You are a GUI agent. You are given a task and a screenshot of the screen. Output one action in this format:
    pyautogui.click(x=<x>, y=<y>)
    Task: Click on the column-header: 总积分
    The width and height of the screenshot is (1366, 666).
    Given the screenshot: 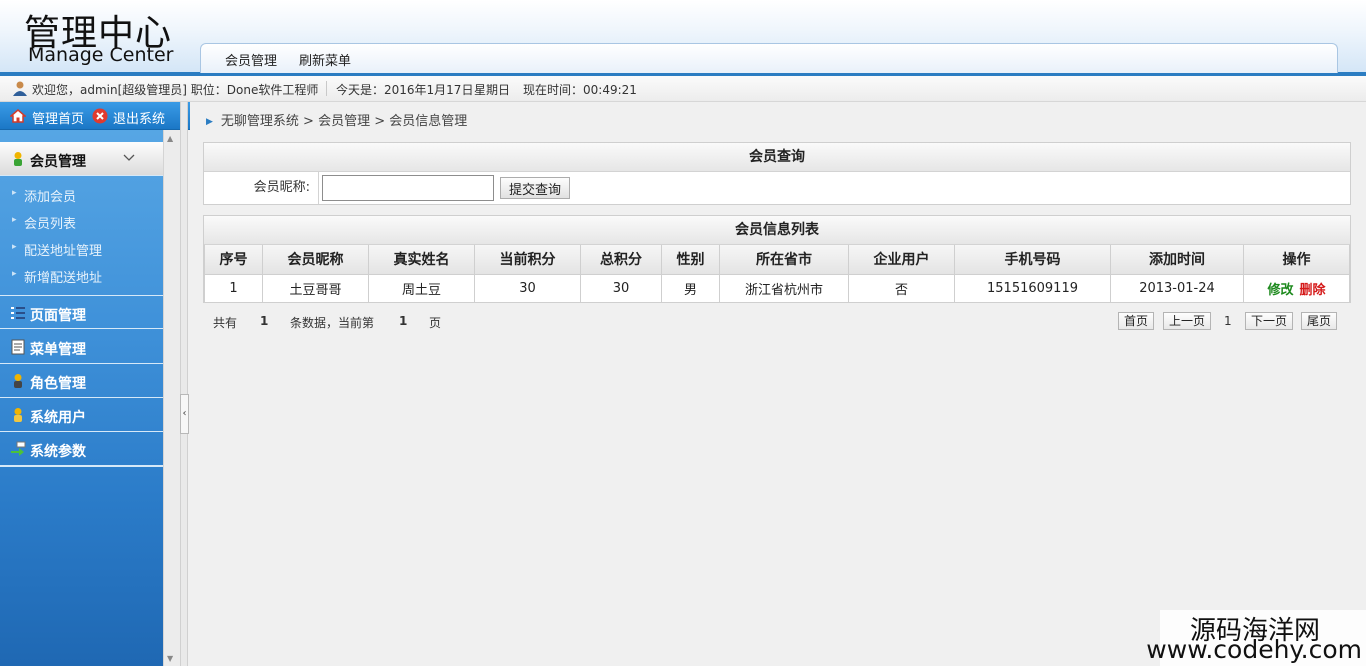 What is the action you would take?
    pyautogui.click(x=621, y=260)
    